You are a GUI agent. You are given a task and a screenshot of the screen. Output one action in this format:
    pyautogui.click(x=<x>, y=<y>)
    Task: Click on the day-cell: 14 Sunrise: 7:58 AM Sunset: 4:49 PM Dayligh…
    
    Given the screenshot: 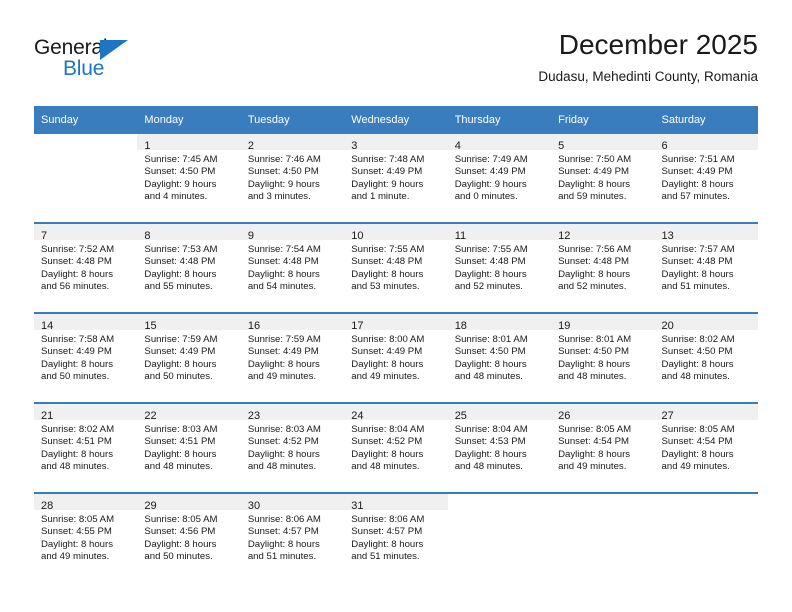 What is the action you would take?
    pyautogui.click(x=86, y=358)
    